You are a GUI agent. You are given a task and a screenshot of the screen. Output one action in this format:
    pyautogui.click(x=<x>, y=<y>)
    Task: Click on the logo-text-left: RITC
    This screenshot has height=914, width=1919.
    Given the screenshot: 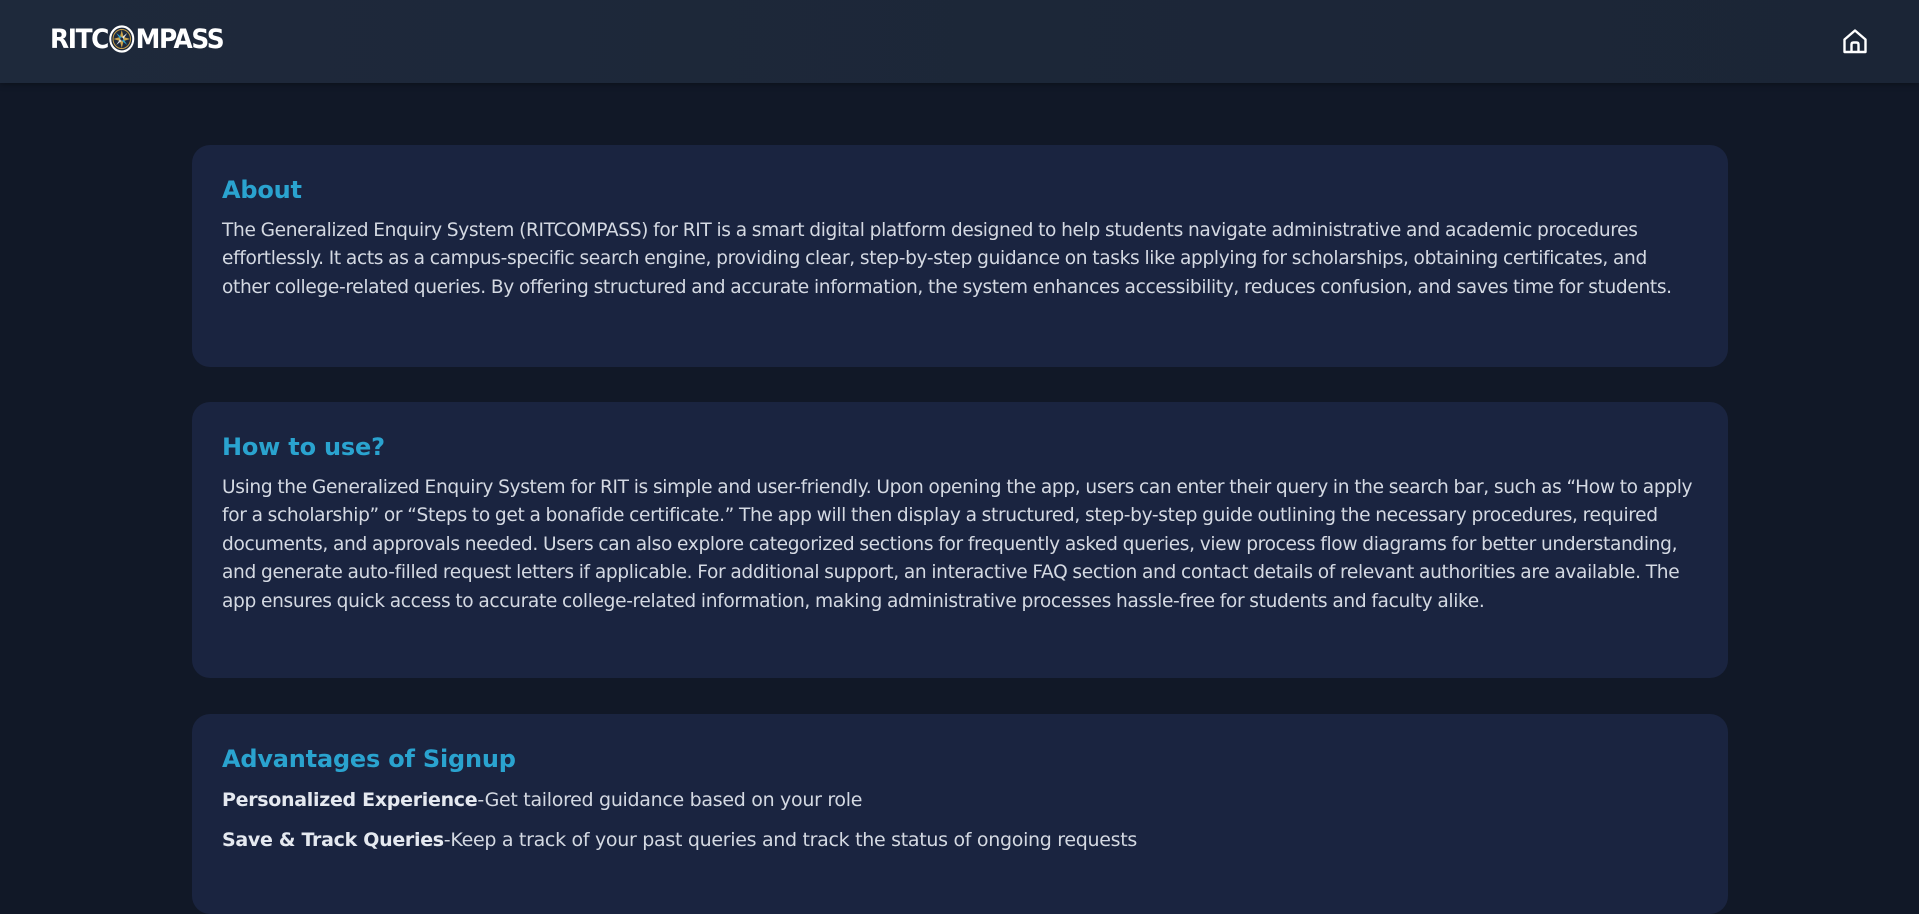 What is the action you would take?
    pyautogui.click(x=79, y=39)
    